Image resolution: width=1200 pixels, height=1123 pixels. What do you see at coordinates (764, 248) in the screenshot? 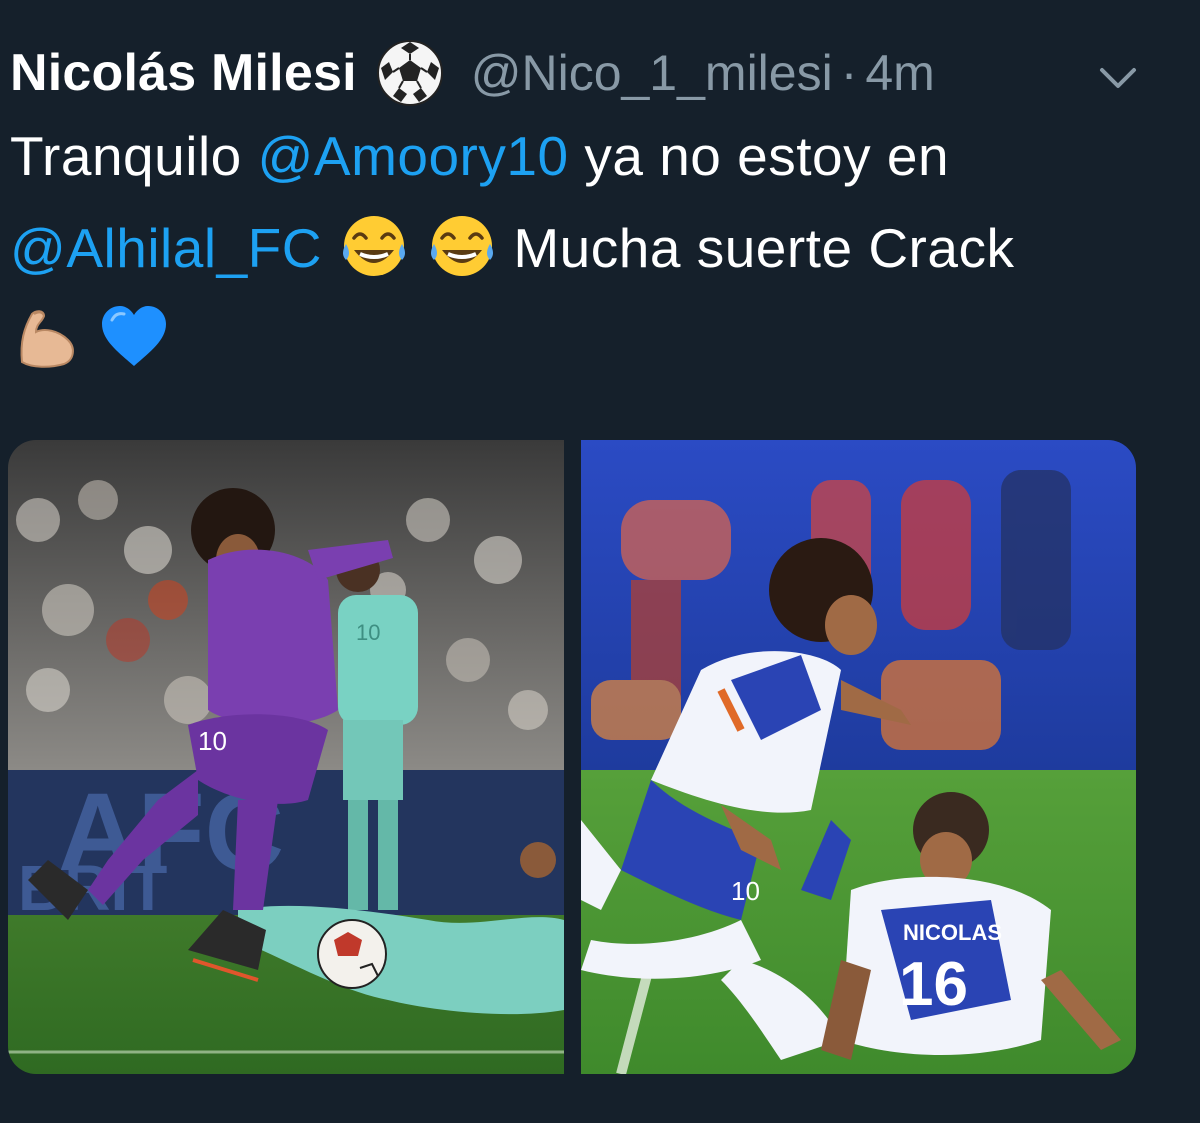
I see `text-mucha-suerte: Mucha suerte Crack` at bounding box center [764, 248].